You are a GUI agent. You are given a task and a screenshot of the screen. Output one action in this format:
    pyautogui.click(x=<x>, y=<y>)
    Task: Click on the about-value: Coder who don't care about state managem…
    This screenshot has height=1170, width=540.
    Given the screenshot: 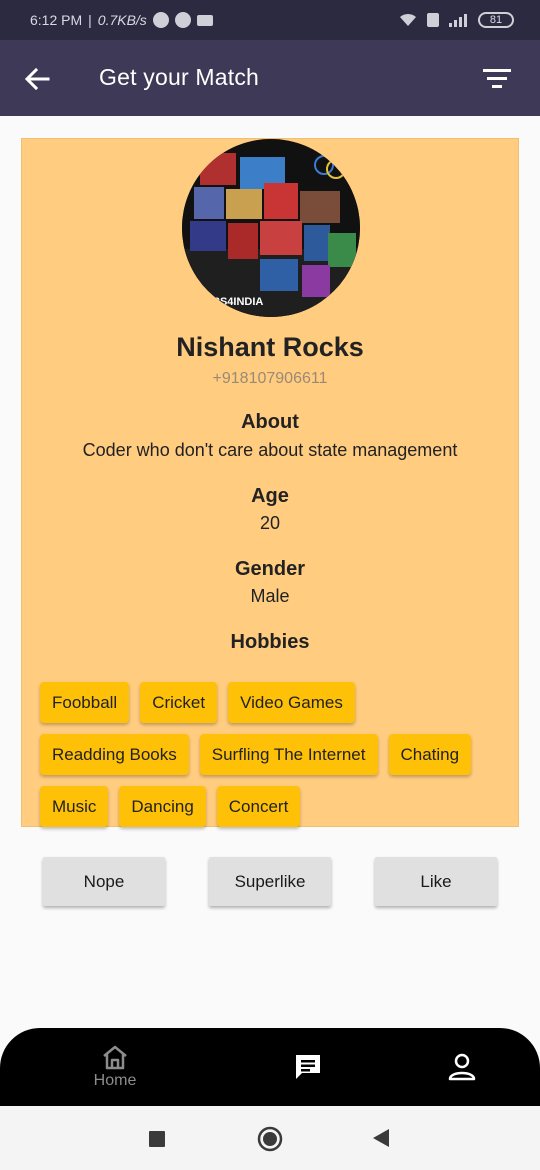 What is the action you would take?
    pyautogui.click(x=270, y=450)
    